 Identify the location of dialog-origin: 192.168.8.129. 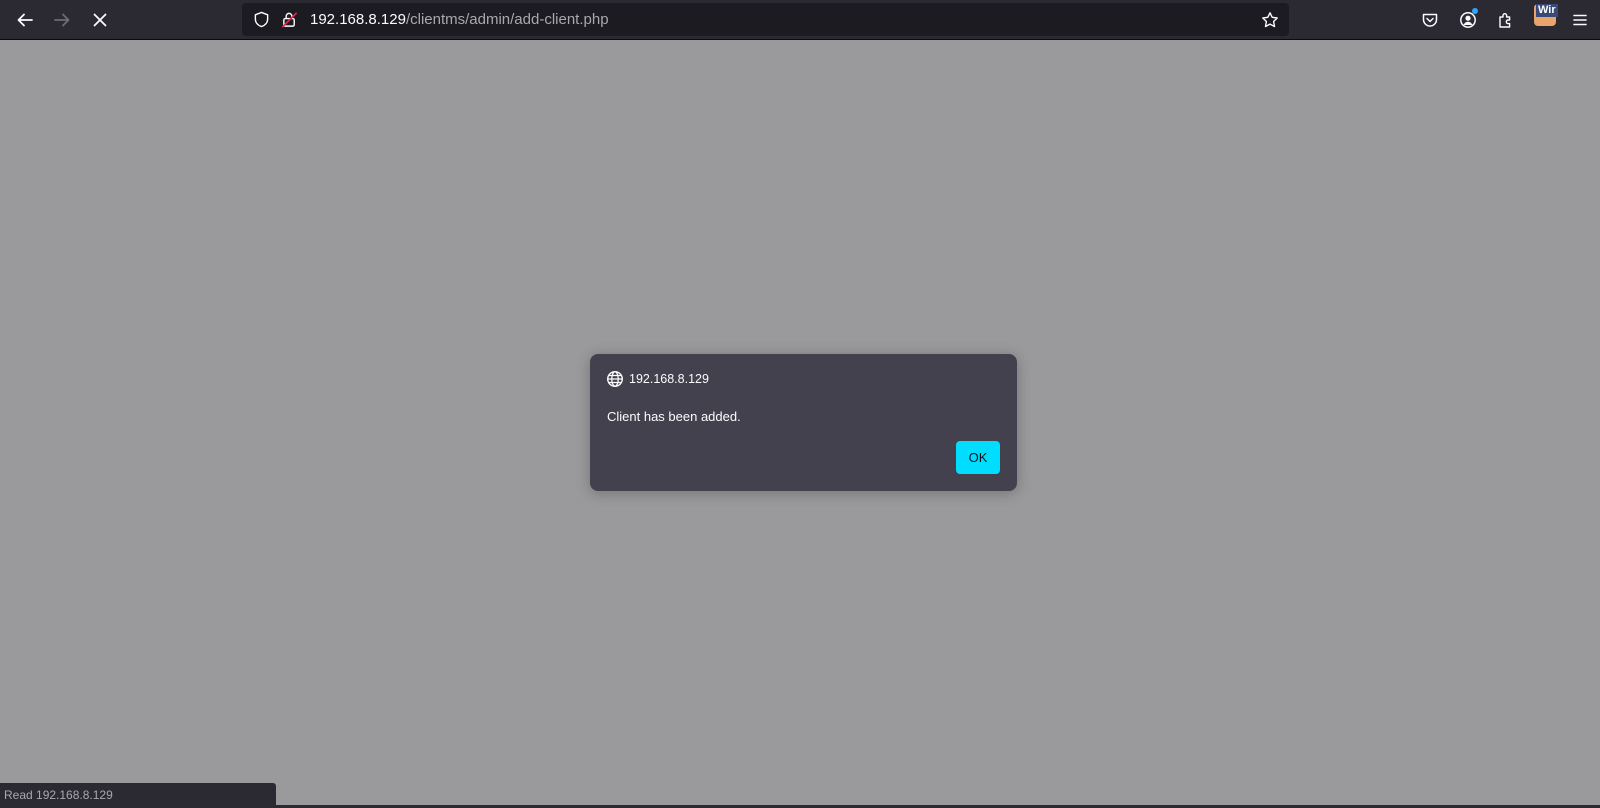
(669, 379).